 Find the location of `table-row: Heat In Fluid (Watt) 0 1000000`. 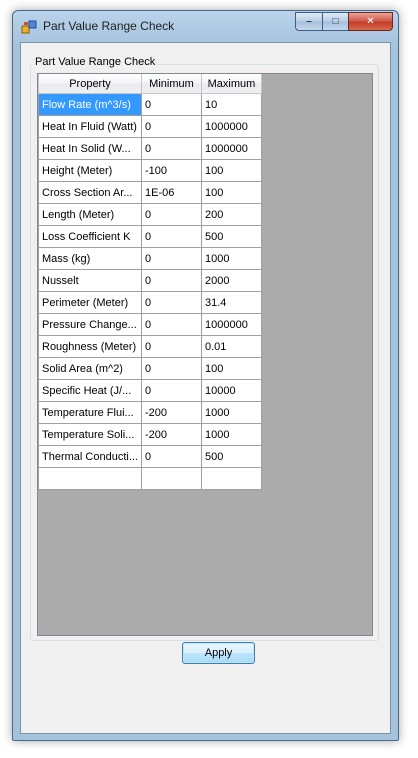

table-row: Heat In Fluid (Watt) 0 1000000 is located at coordinates (150, 126).